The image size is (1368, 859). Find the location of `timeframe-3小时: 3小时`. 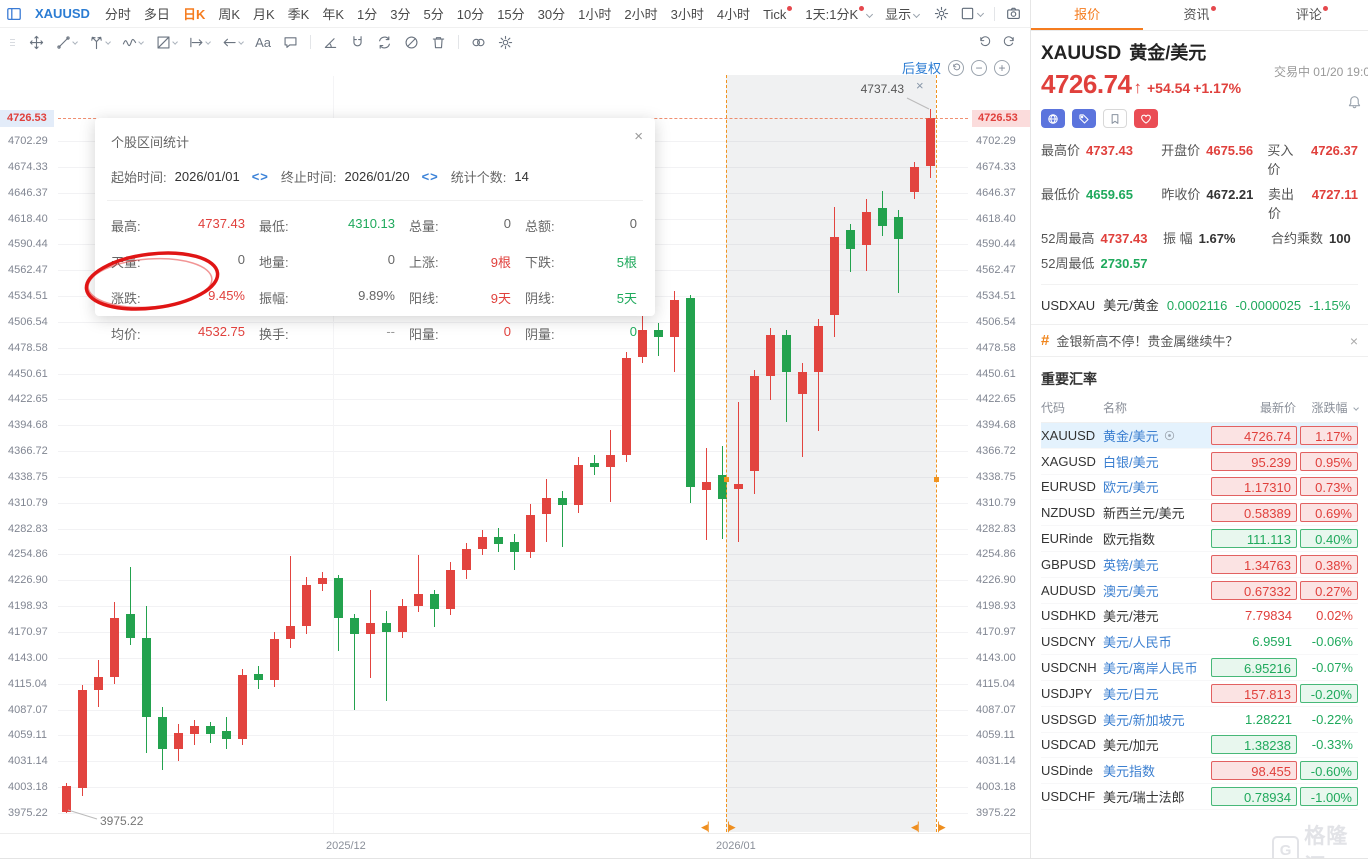

timeframe-3小时: 3小时 is located at coordinates (687, 13).